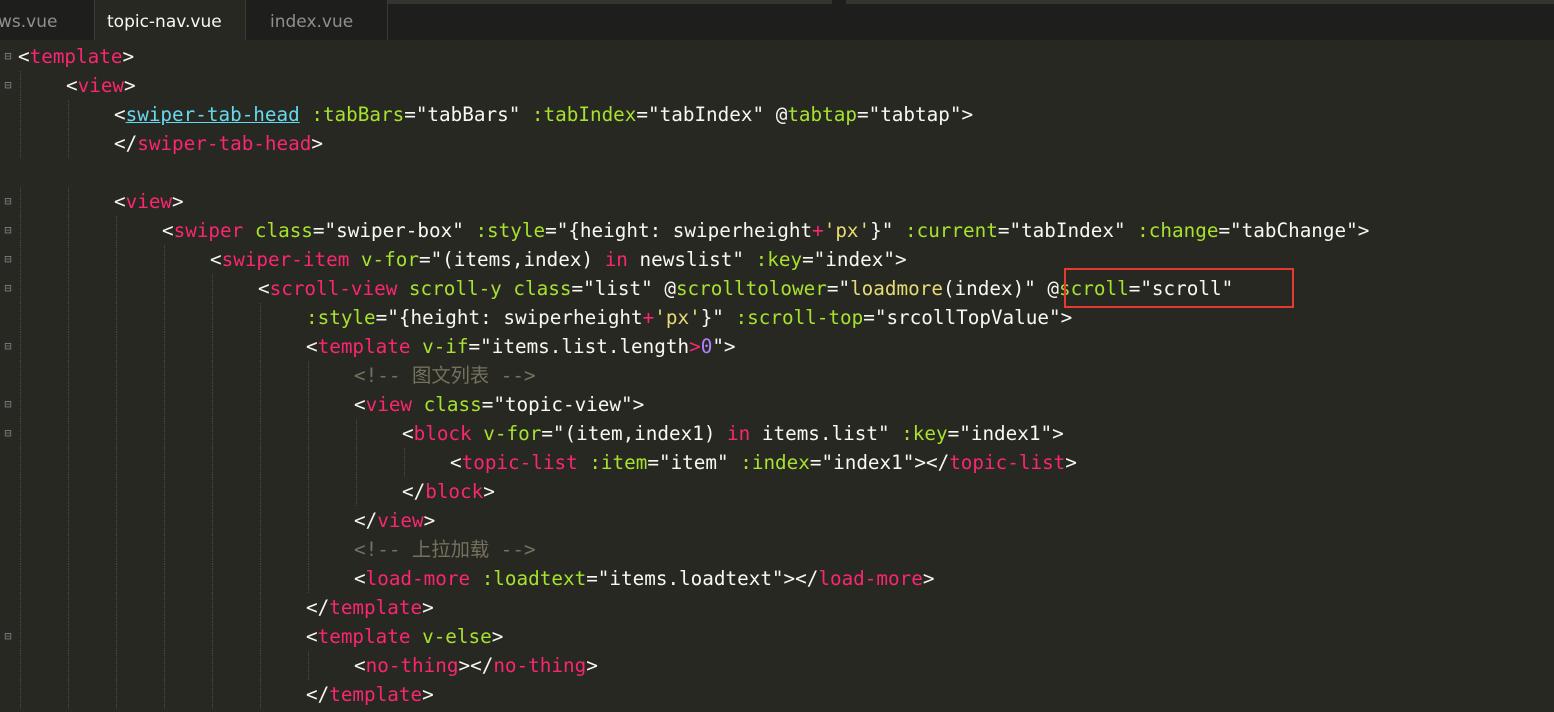 This screenshot has height=712, width=1554. What do you see at coordinates (896, 288) in the screenshot?
I see `token-str: loadmore` at bounding box center [896, 288].